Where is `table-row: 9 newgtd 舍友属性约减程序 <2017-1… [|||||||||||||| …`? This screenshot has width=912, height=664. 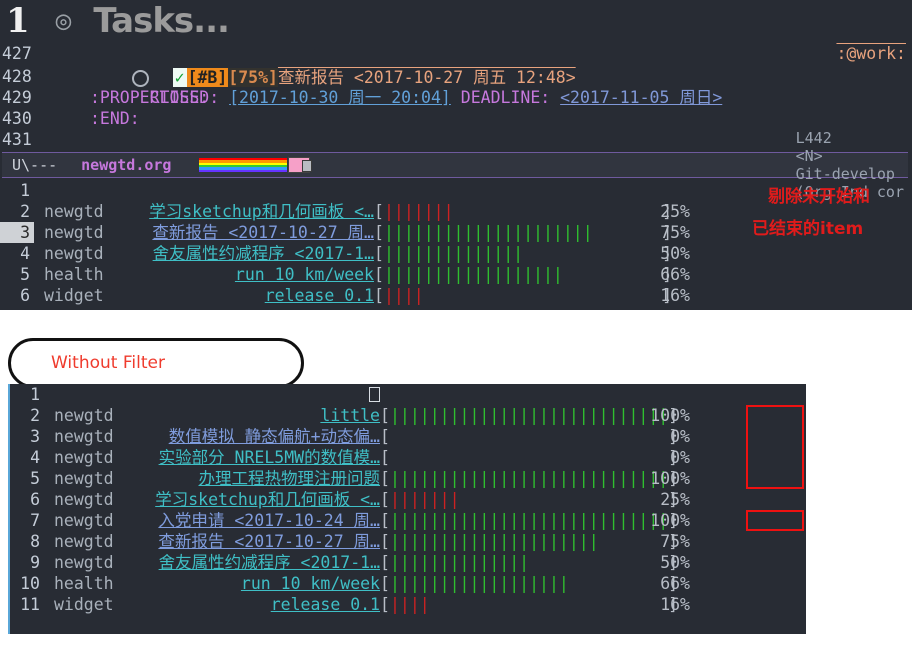 table-row: 9 newgtd 舍友属性约减程序 <2017-1… [|||||||||||||| … is located at coordinates (408, 562).